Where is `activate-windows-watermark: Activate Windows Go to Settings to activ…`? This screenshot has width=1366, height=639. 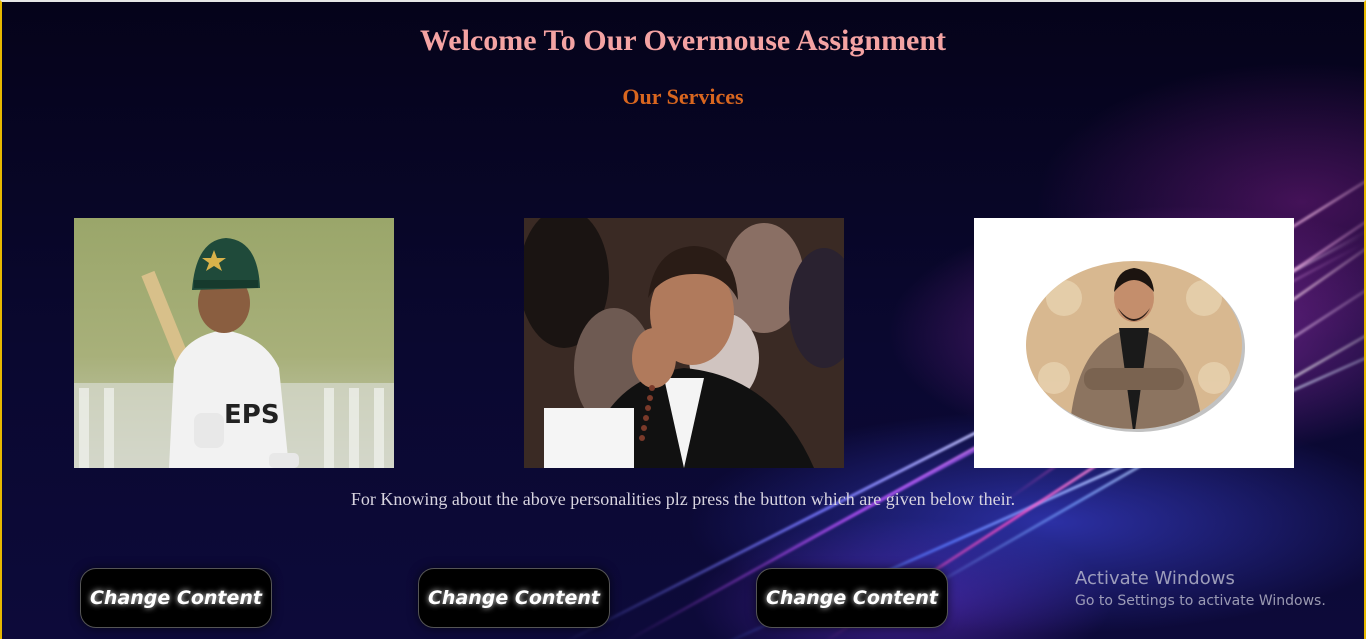 activate-windows-watermark: Activate Windows Go to Settings to activ… is located at coordinates (1200, 588).